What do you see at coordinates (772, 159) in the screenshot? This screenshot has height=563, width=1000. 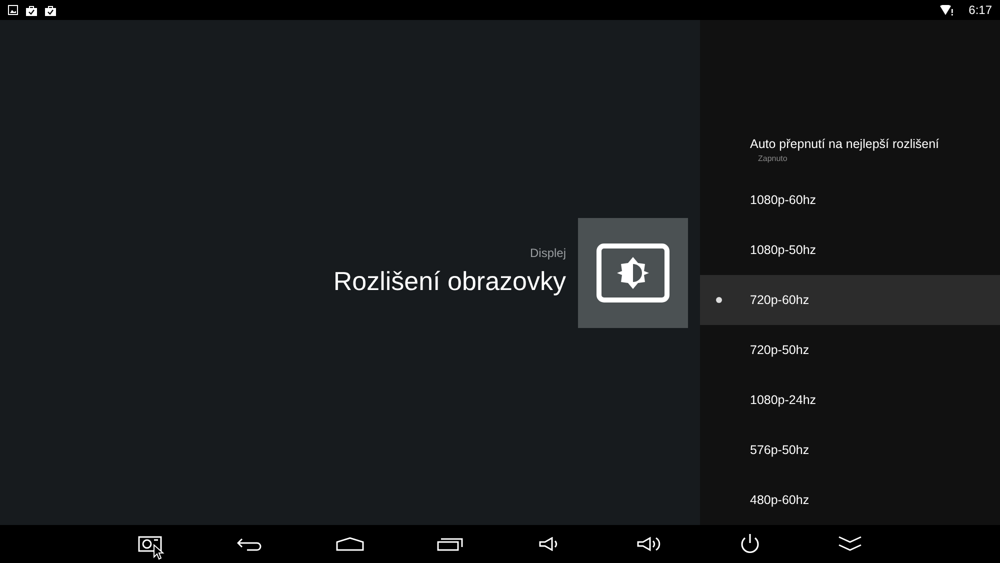 I see `setting-value: Zapnuto` at bounding box center [772, 159].